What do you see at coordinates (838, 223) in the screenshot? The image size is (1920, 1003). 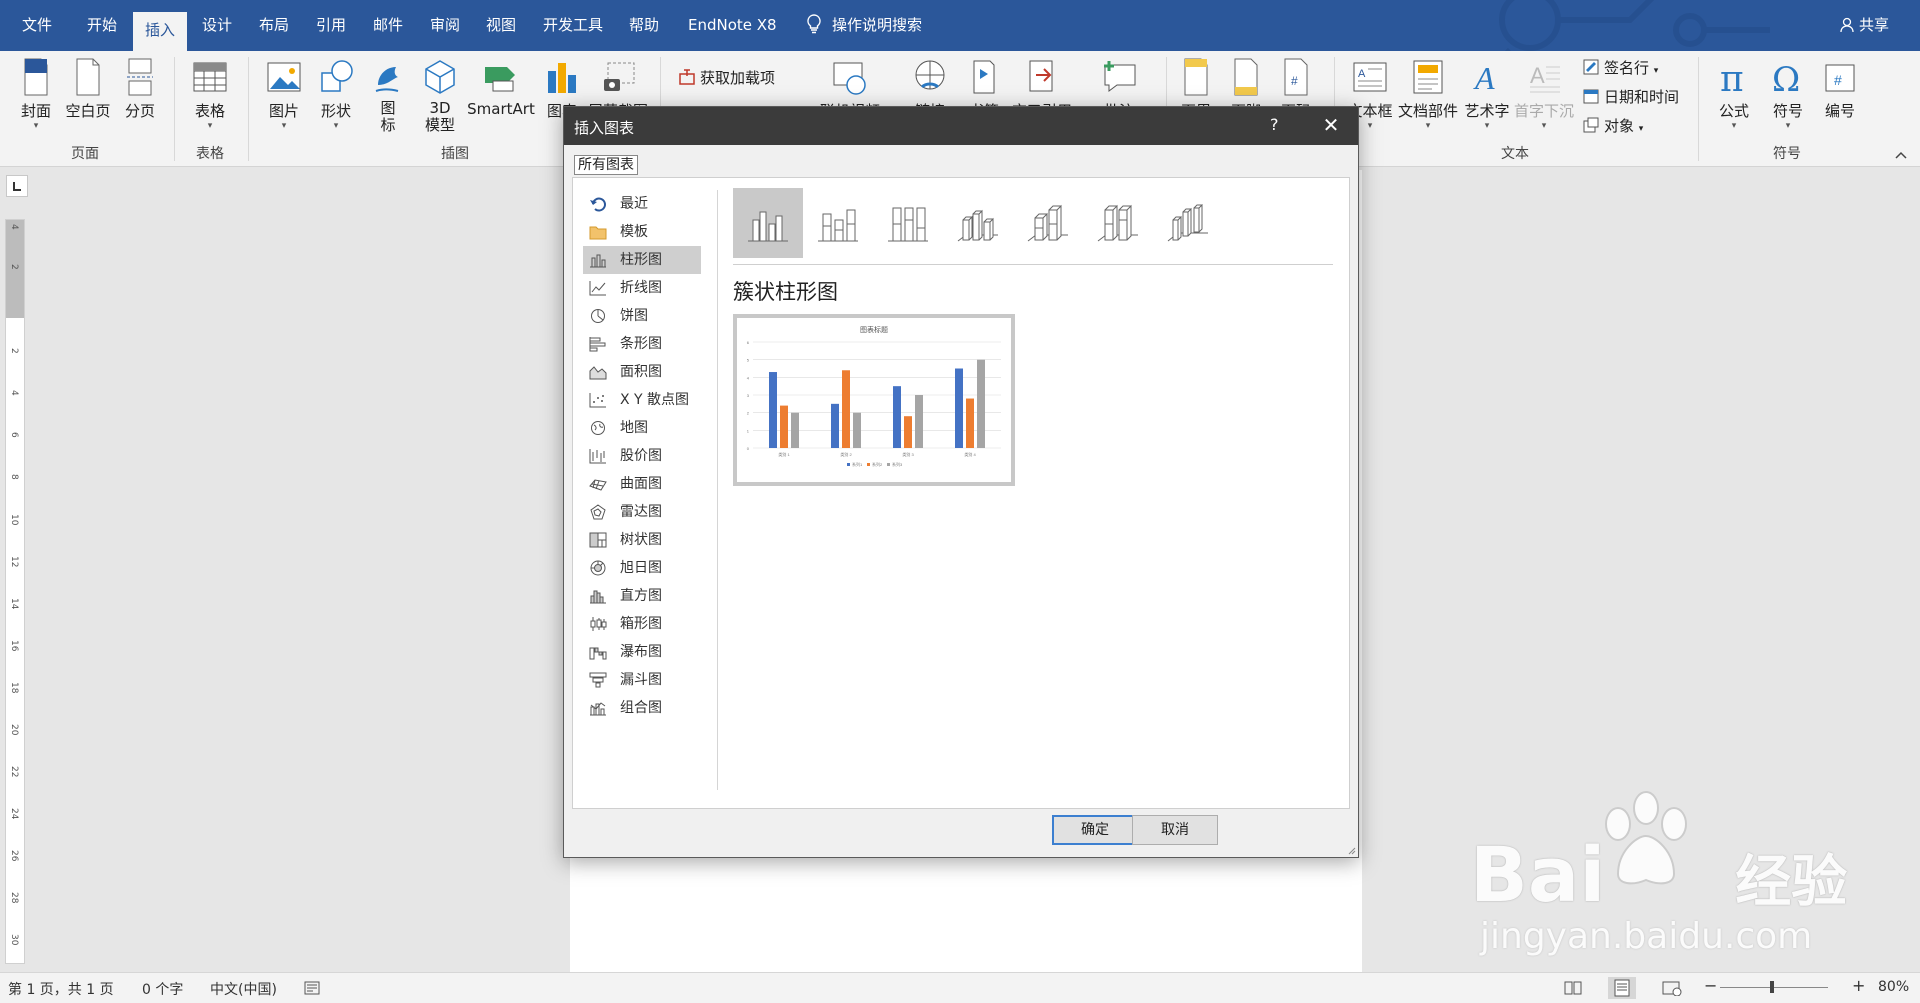 I see `subtype-stacked-column` at bounding box center [838, 223].